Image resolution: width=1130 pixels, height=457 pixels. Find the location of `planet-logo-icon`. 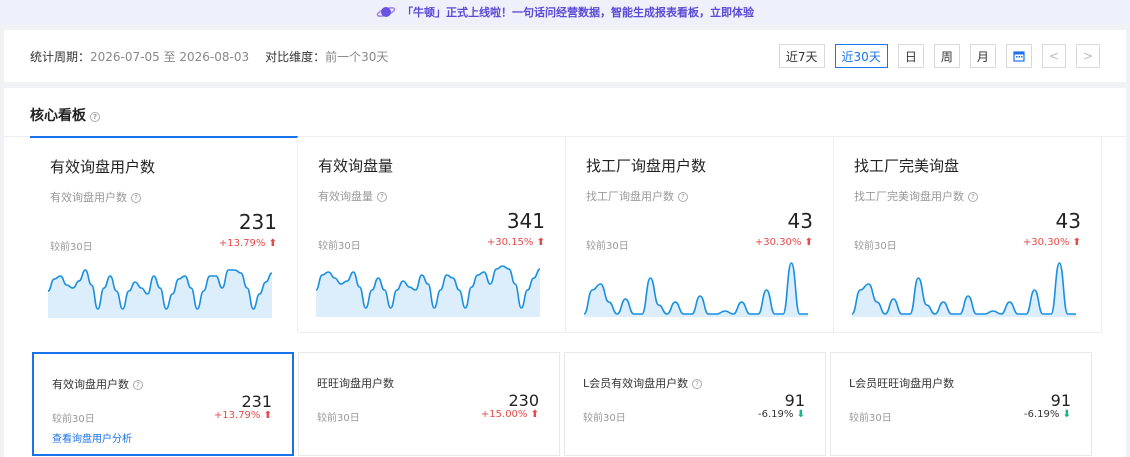

planet-logo-icon is located at coordinates (386, 12).